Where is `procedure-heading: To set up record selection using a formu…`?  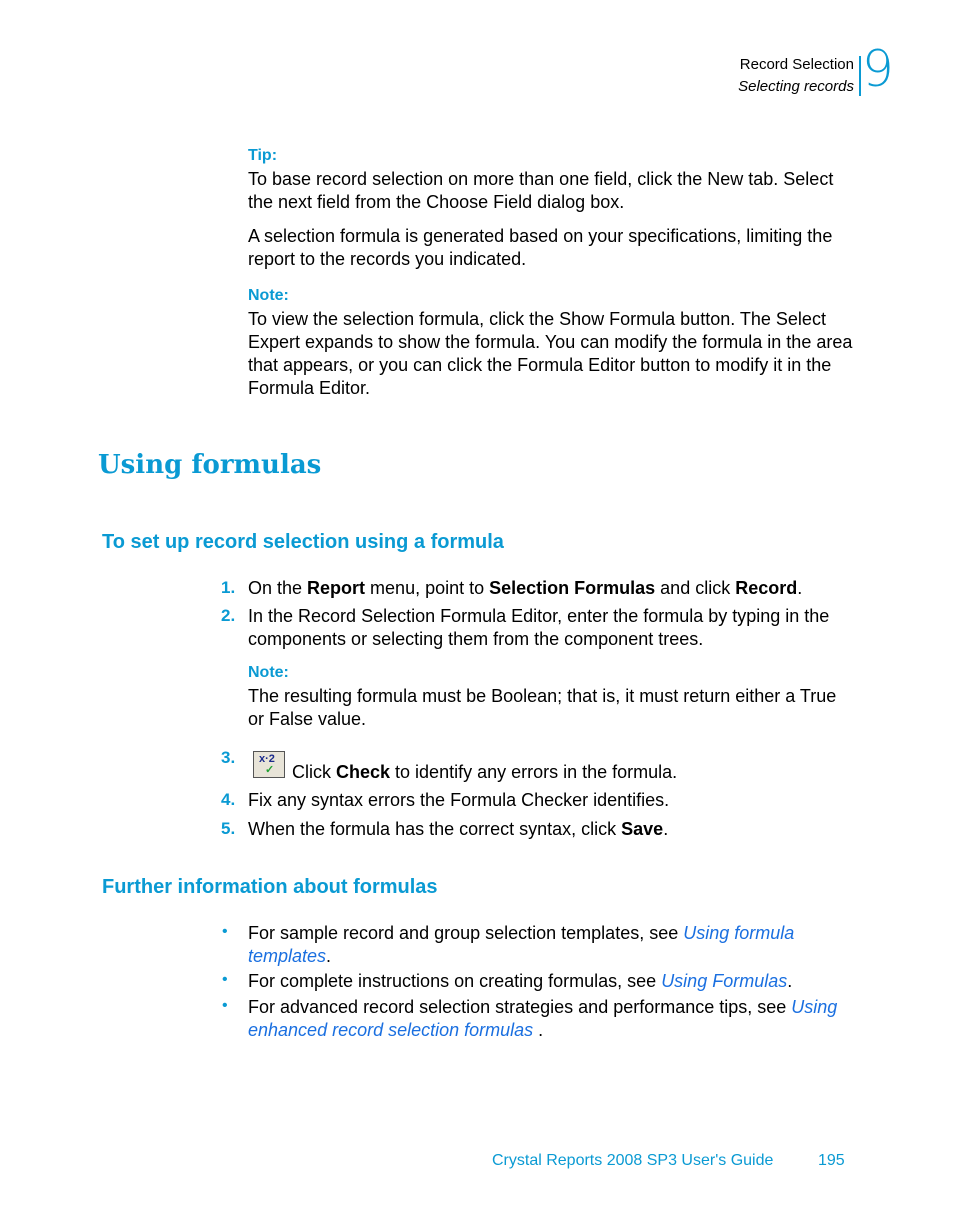
procedure-heading: To set up record selection using a formu… is located at coordinates (303, 542).